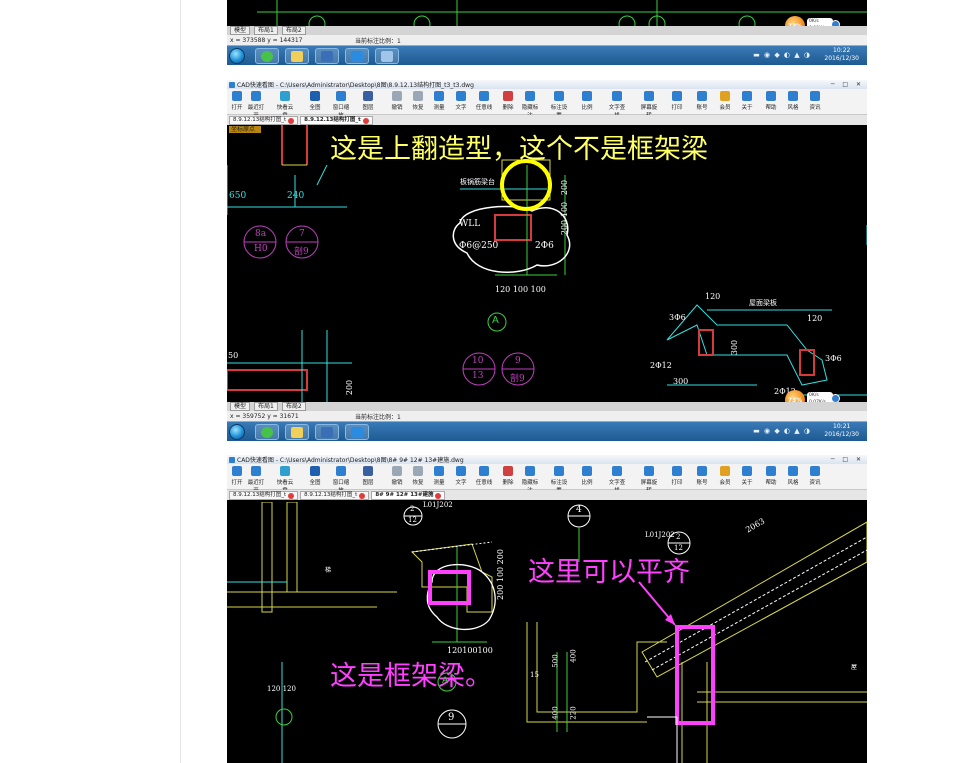 This screenshot has height=763, width=966. What do you see at coordinates (478, 361) in the screenshot?
I see `bubble3-top: 10` at bounding box center [478, 361].